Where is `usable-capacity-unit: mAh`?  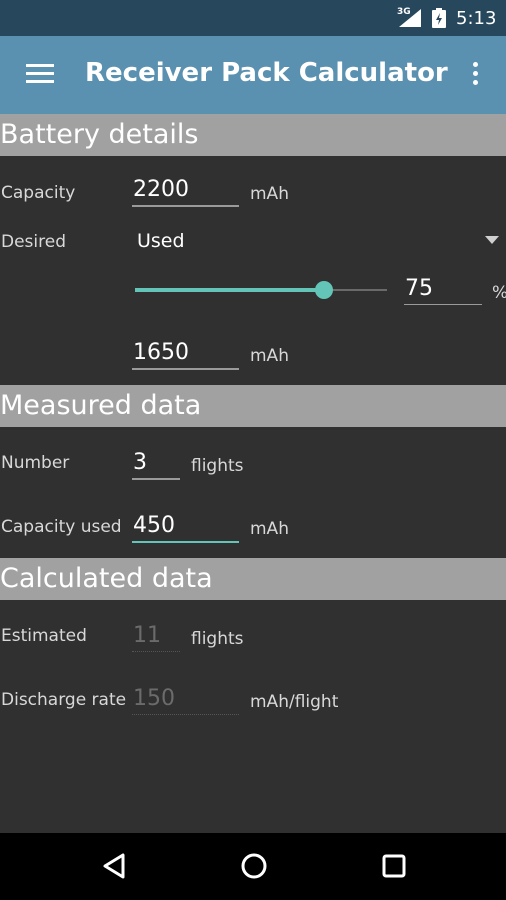 usable-capacity-unit: mAh is located at coordinates (269, 356).